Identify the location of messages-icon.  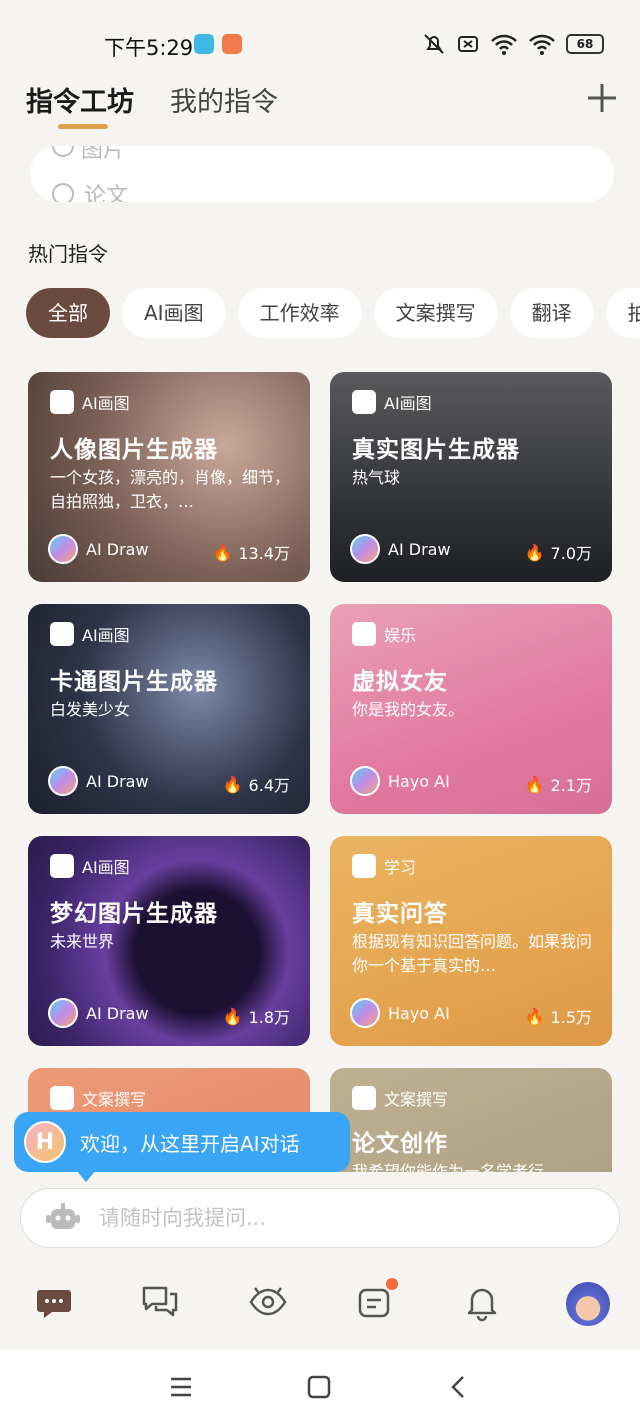
(160, 1302).